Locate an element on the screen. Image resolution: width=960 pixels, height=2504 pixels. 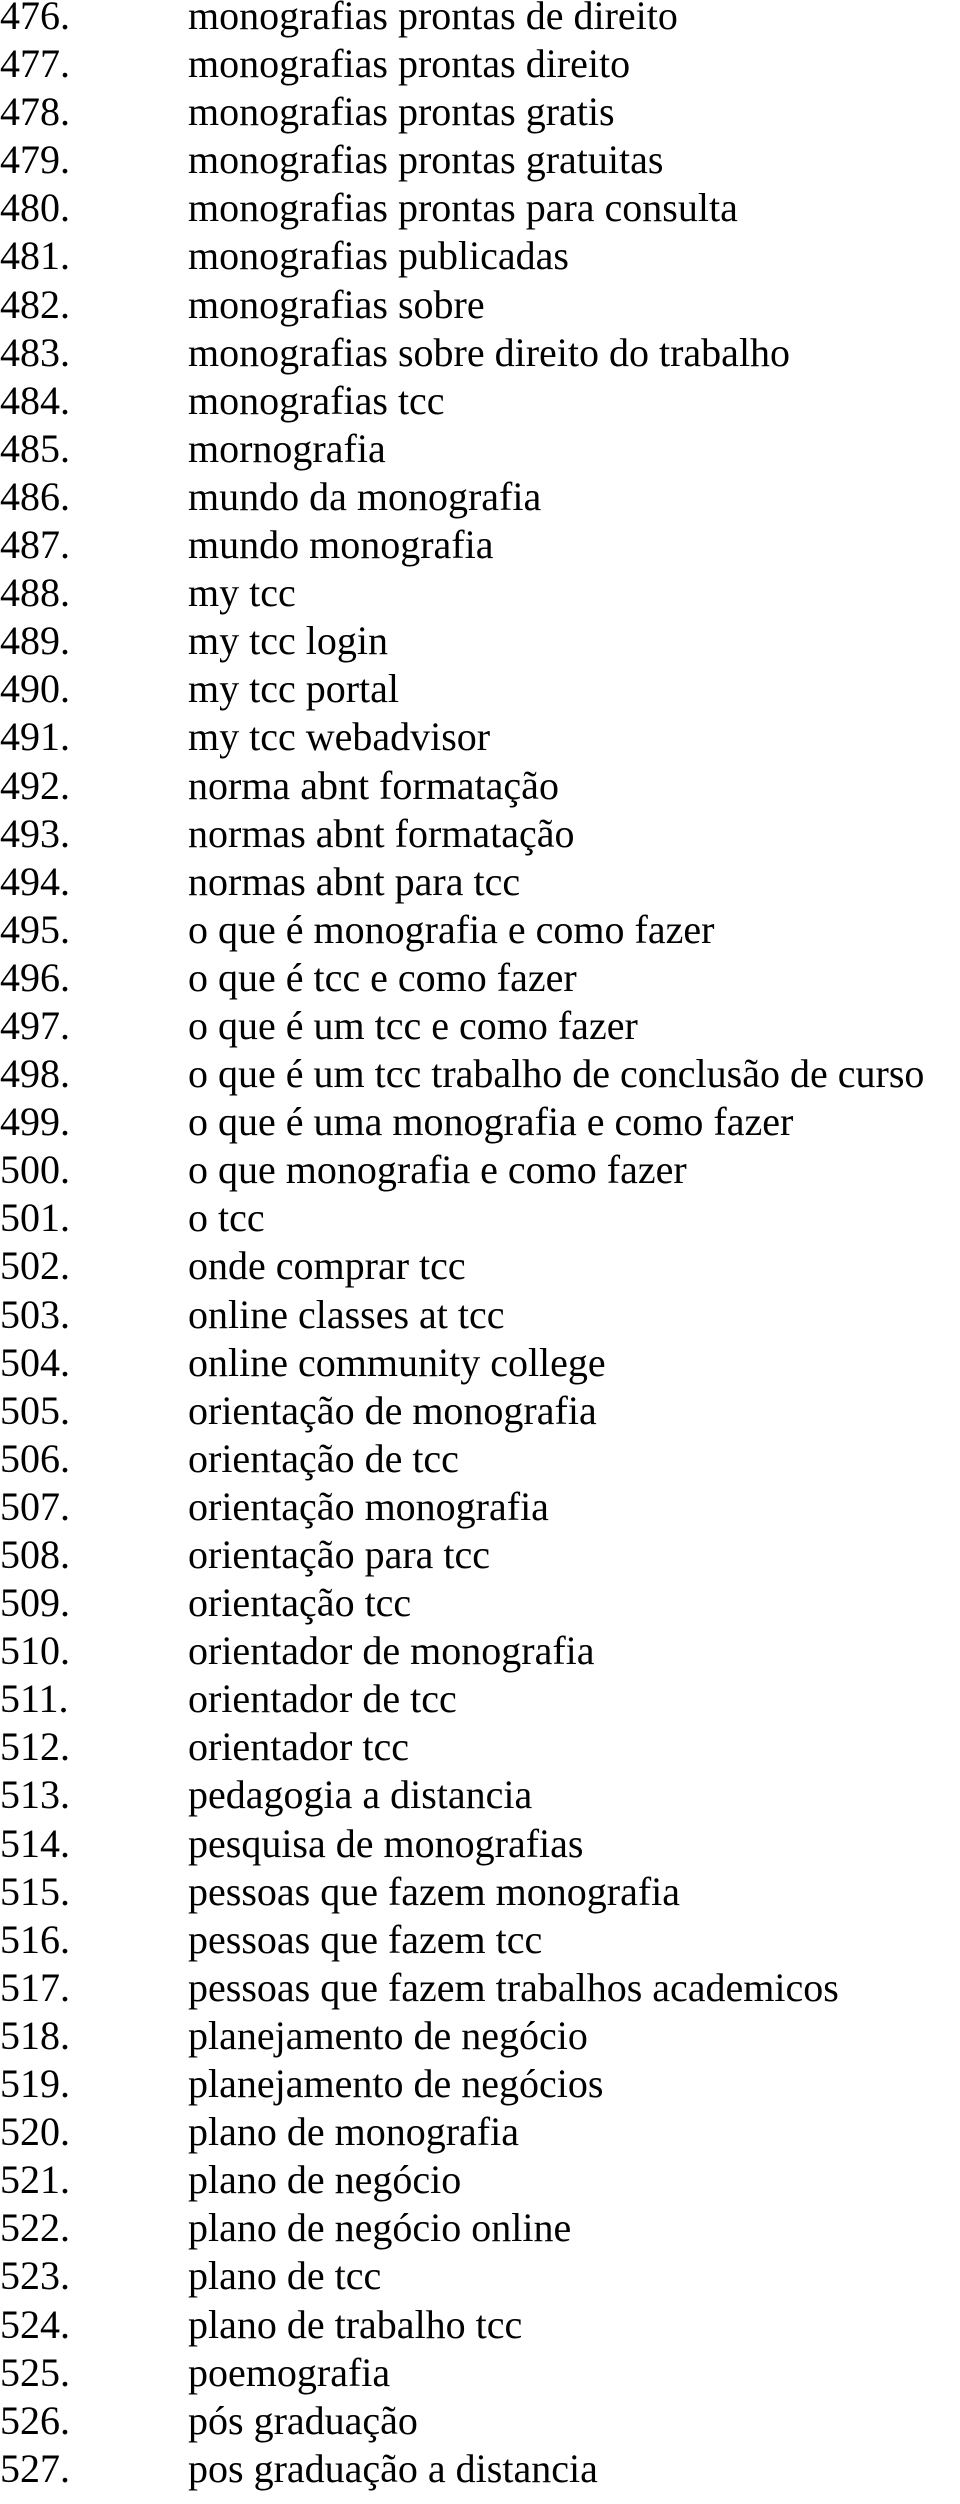
item-text: monografias prontas gratis is located at coordinates (401, 112).